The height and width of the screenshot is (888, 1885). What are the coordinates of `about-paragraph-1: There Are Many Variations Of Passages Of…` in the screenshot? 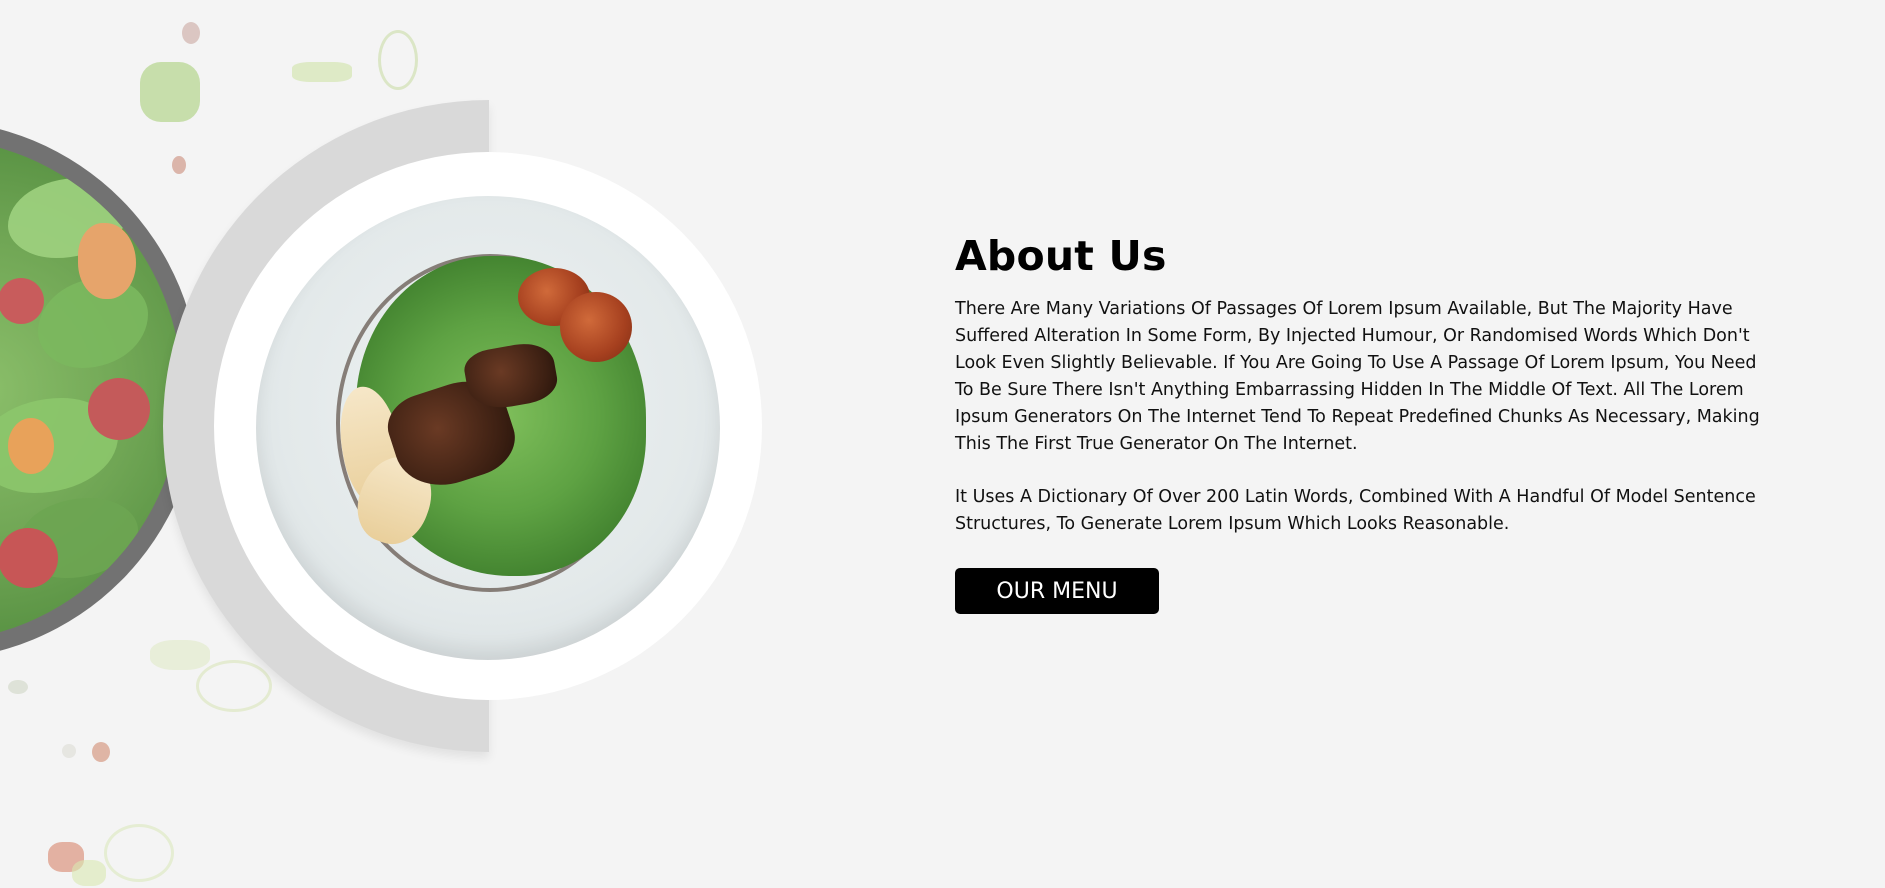 It's located at (1357, 376).